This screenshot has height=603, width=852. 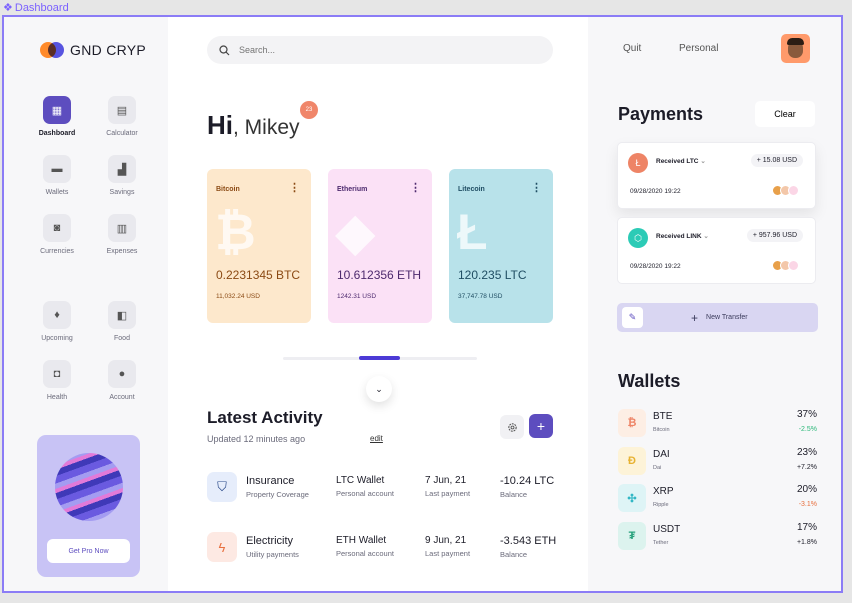 I want to click on sidebar-item-label: Dashboard, so click(x=57, y=133).